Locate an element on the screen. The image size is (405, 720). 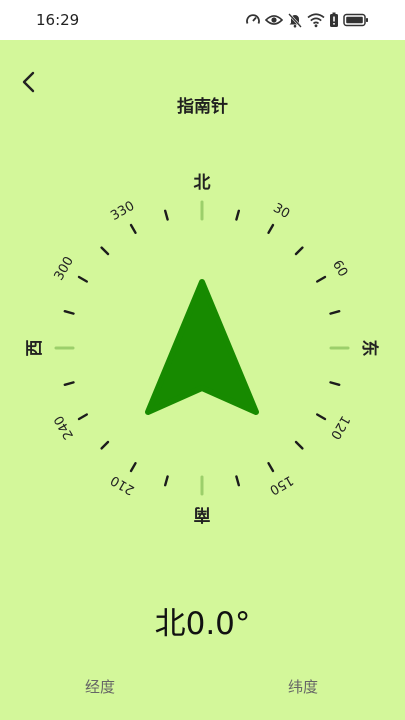
degree-label-120: 120 is located at coordinates (339, 427).